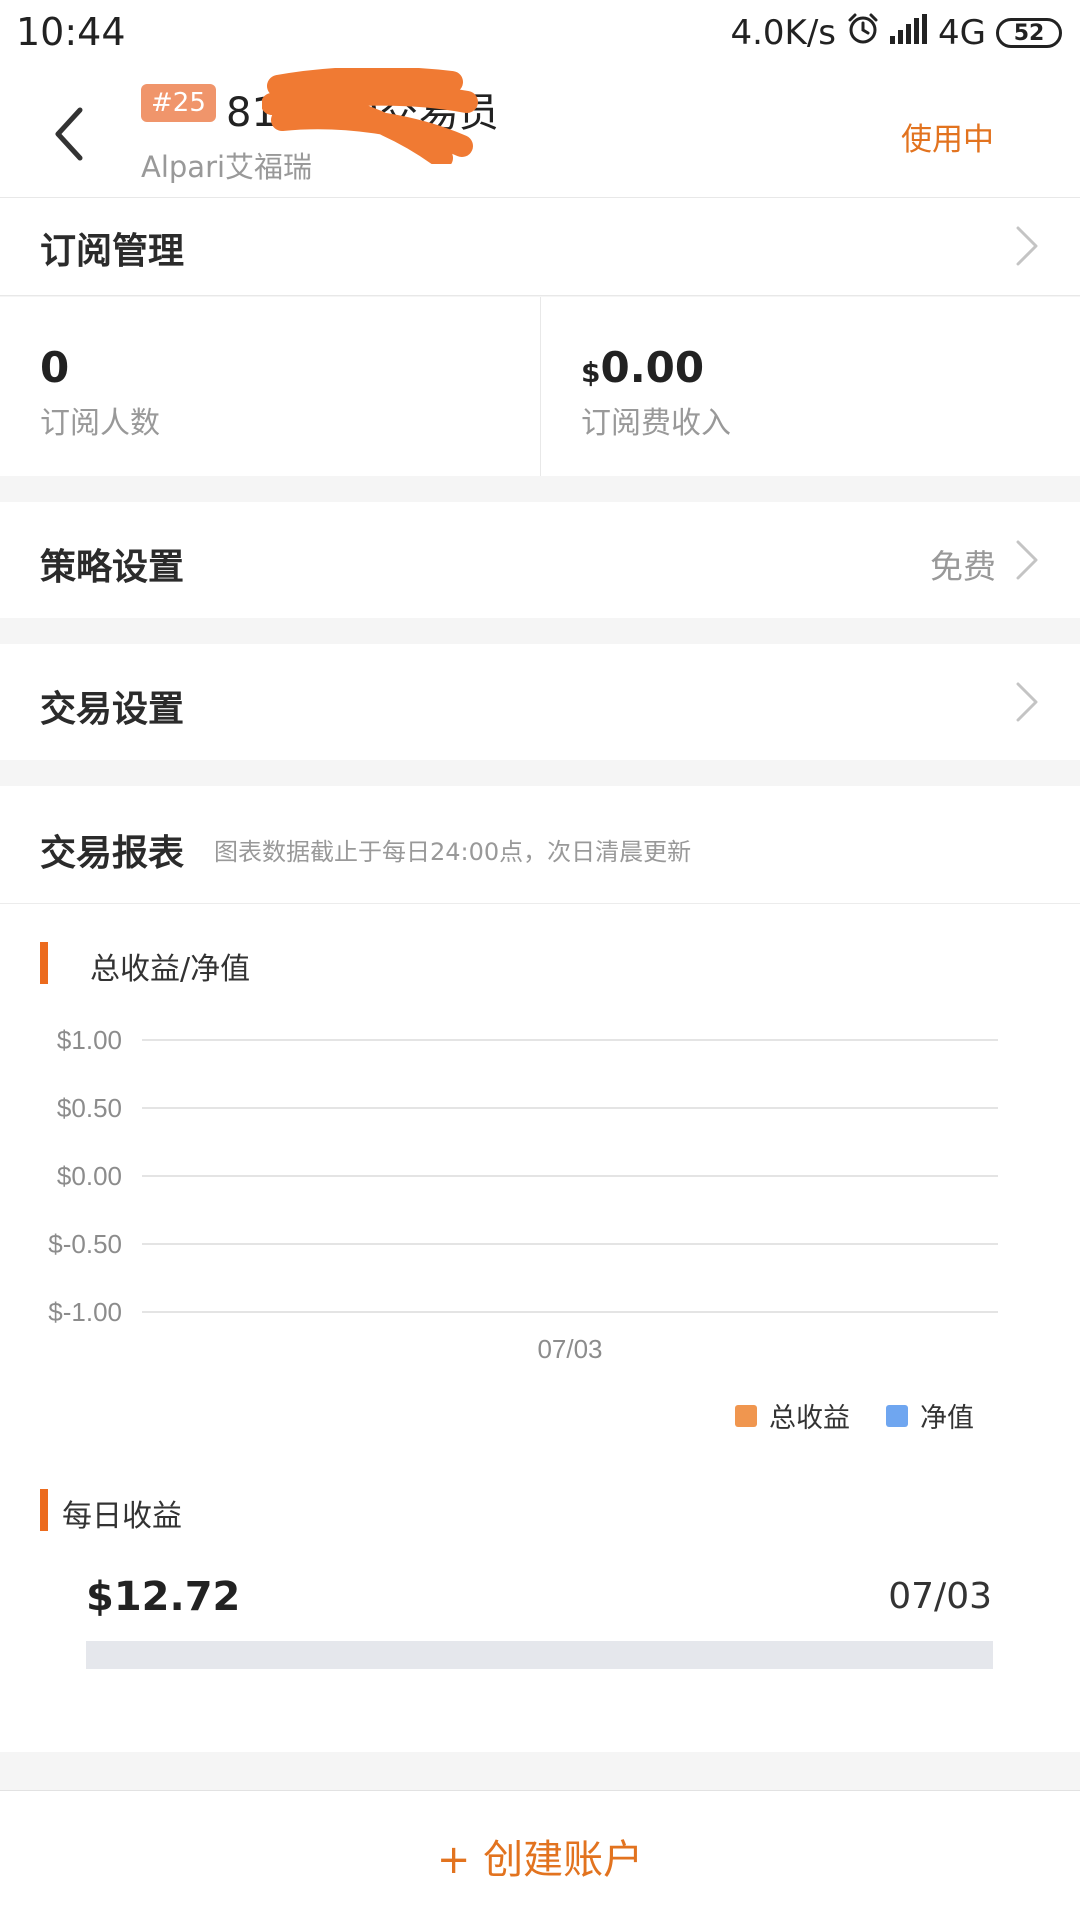  Describe the element at coordinates (178, 103) in the screenshot. I see `rank-badge: #25` at that location.